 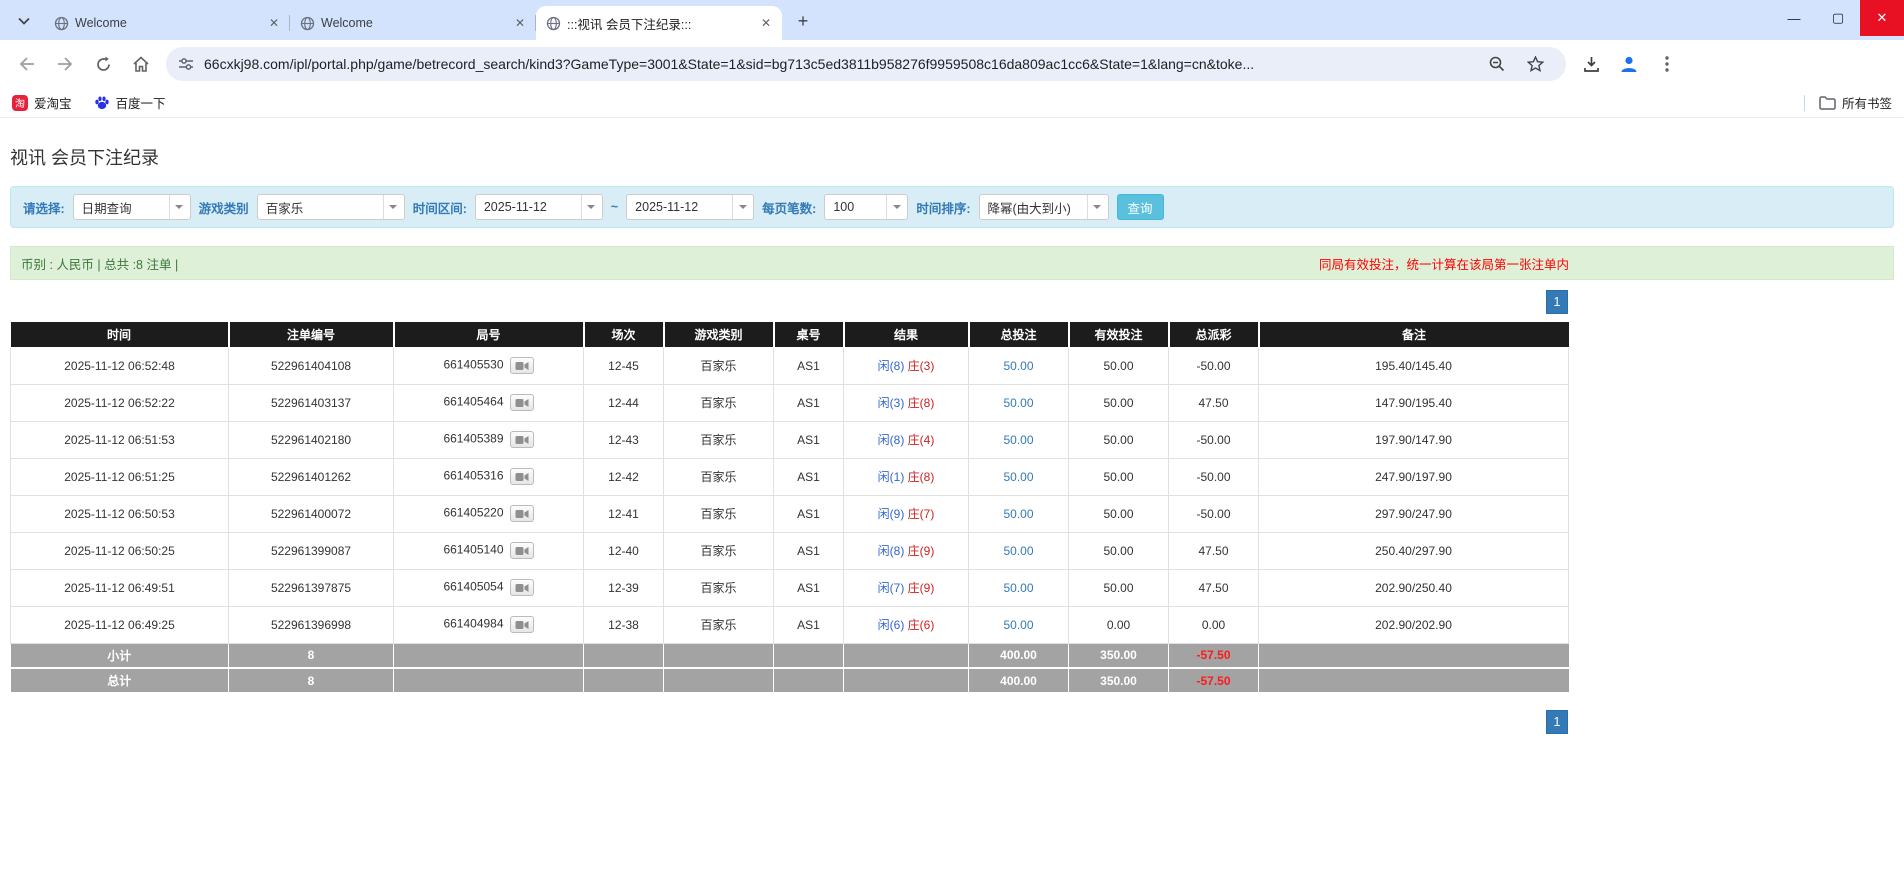 What do you see at coordinates (1118, 656) in the screenshot?
I see `subtotal-valid-bet: 350.00` at bounding box center [1118, 656].